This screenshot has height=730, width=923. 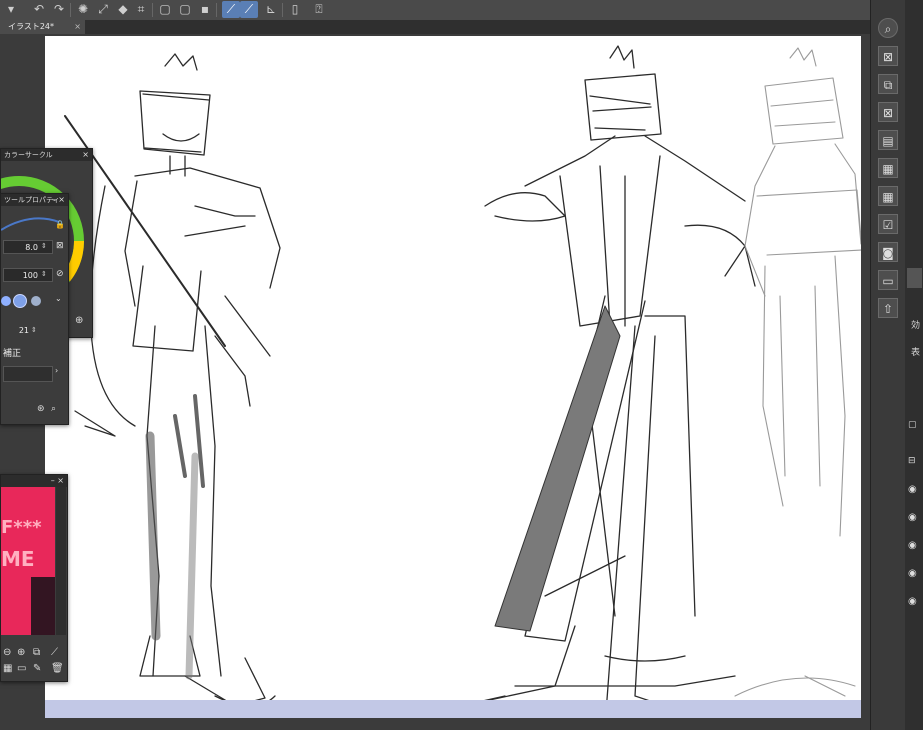 I want to click on check-icon: ☑, so click(x=888, y=224).